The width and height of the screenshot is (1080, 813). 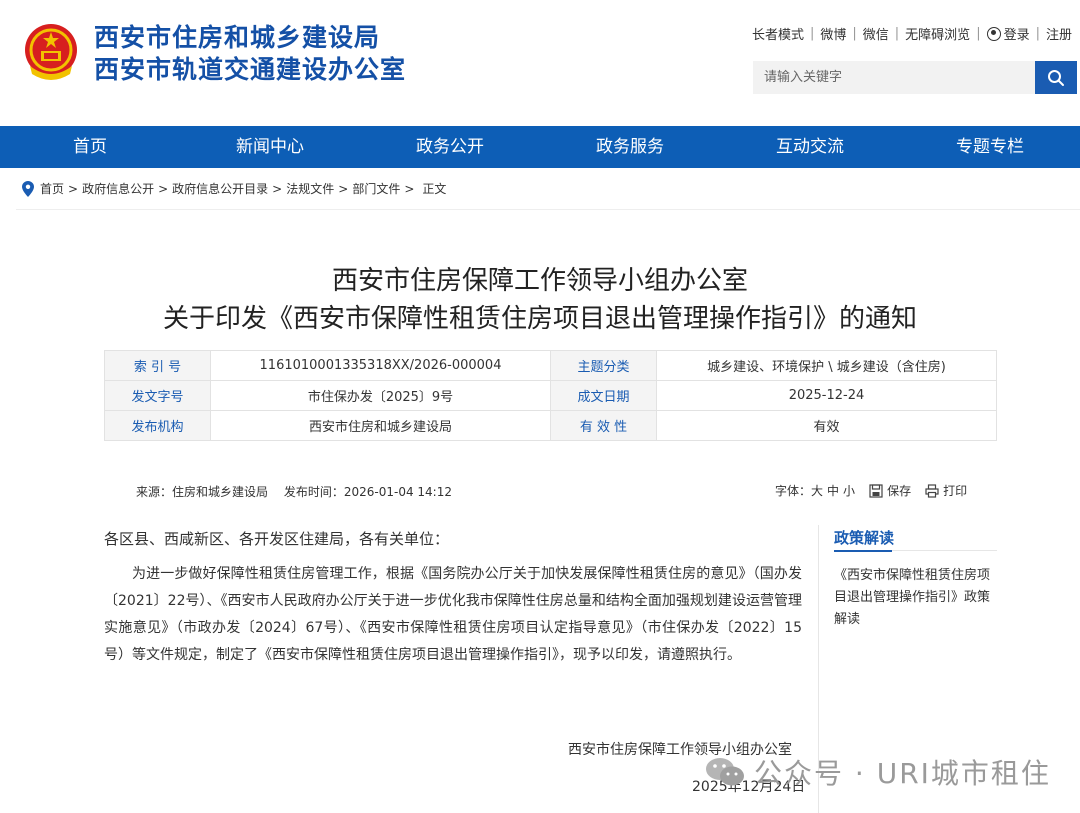 I want to click on breadcrumb-regulations: 法规文件, so click(x=310, y=188).